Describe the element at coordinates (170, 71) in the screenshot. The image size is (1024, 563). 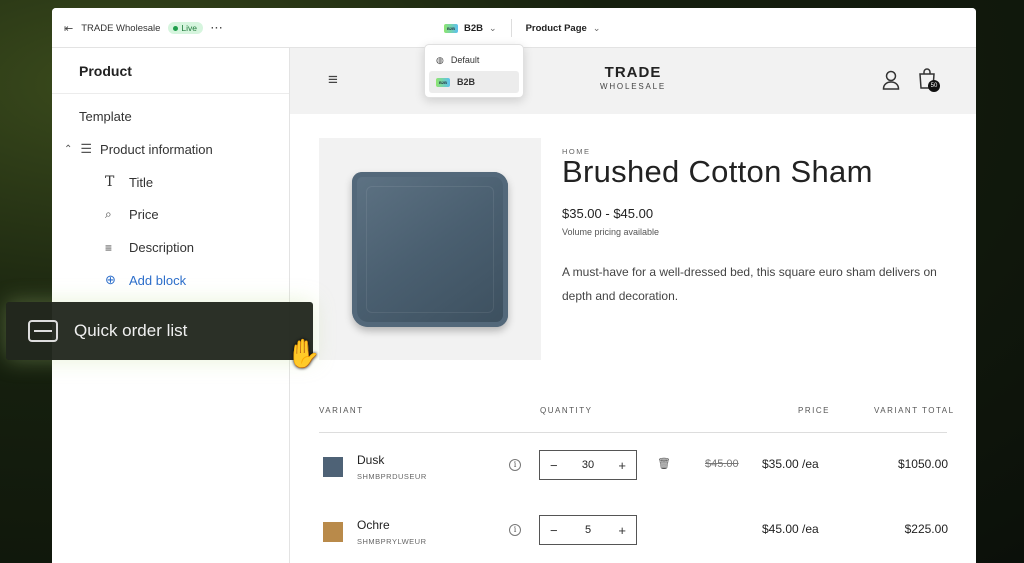
I see `sidebar-title: Product` at that location.